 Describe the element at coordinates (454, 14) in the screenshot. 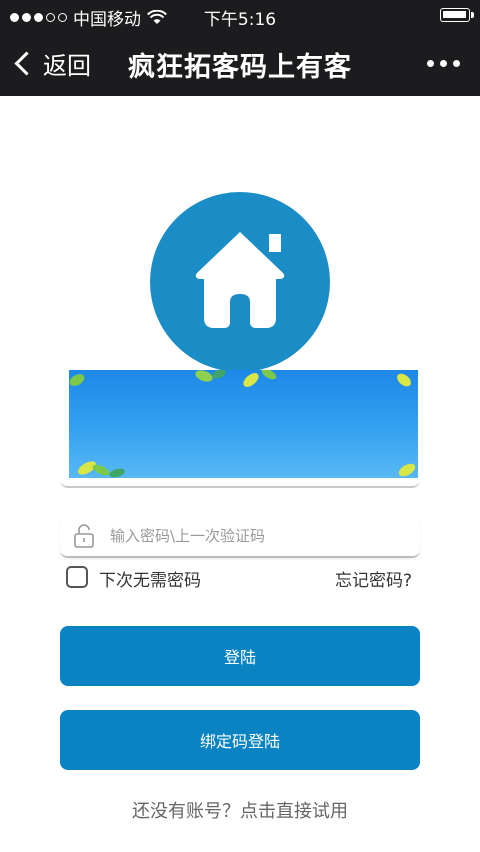

I see `battery-level` at that location.